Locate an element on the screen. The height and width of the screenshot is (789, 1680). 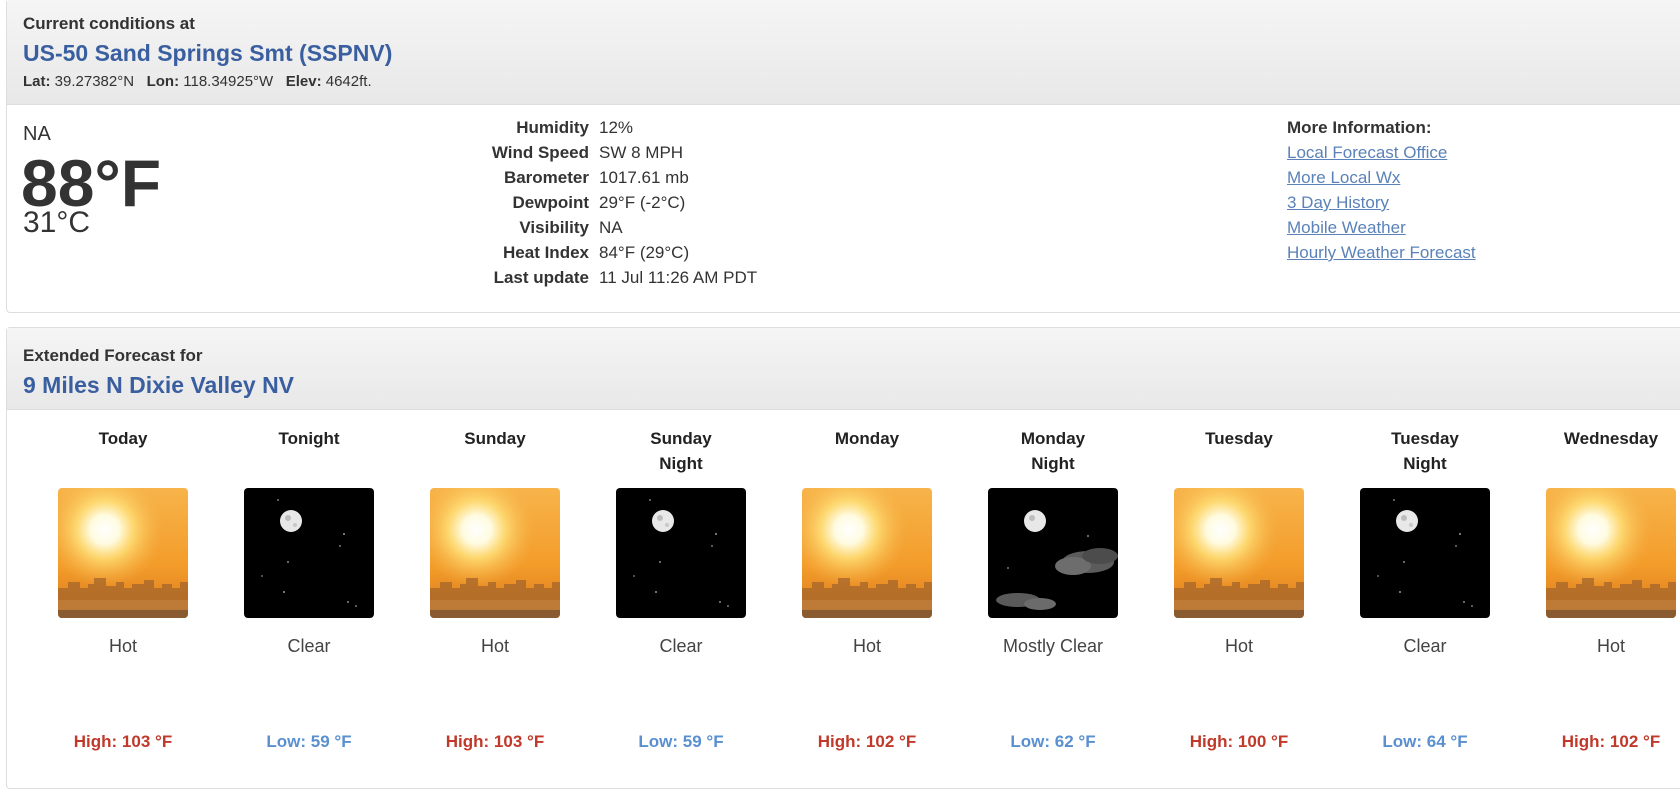
detail-label: Humidity is located at coordinates (552, 127).